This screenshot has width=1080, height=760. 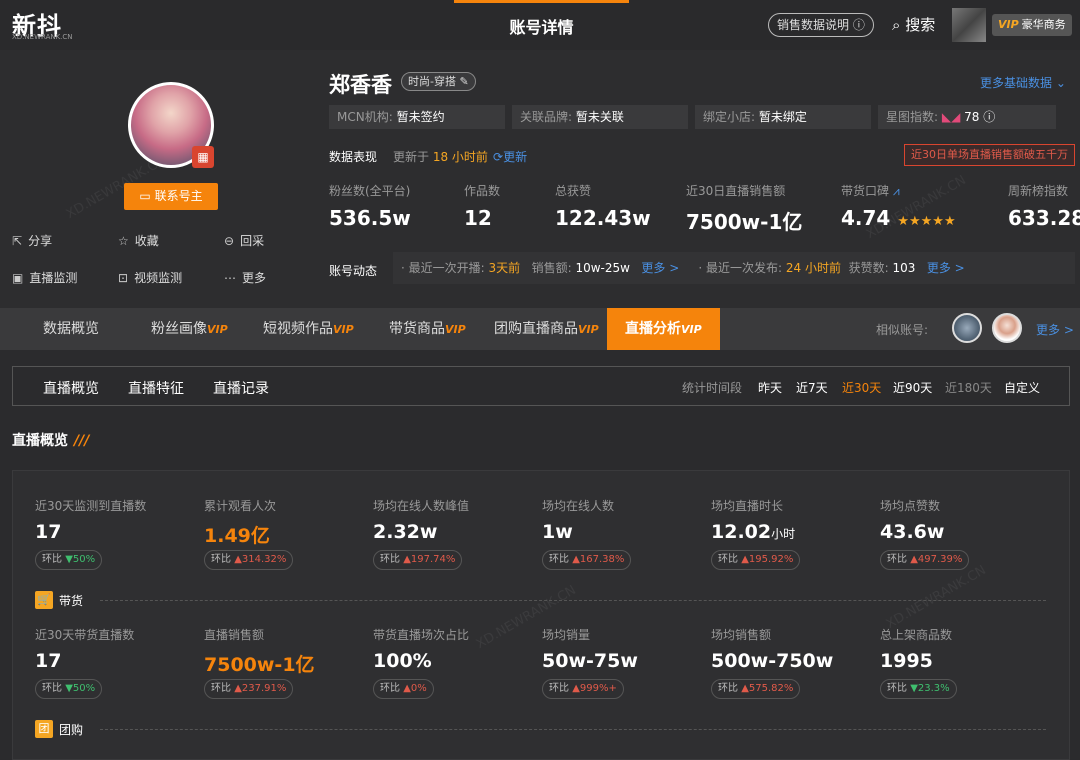 What do you see at coordinates (44, 600) in the screenshot?
I see `cart-icon: 🛒` at bounding box center [44, 600].